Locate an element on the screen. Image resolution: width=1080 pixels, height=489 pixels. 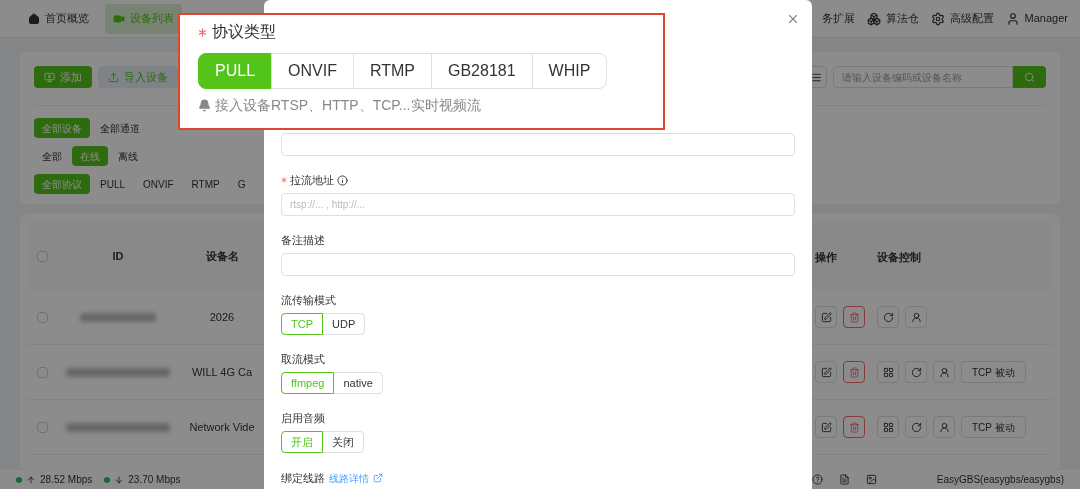
column-header: 设备控制 is located at coordinates (899, 257).